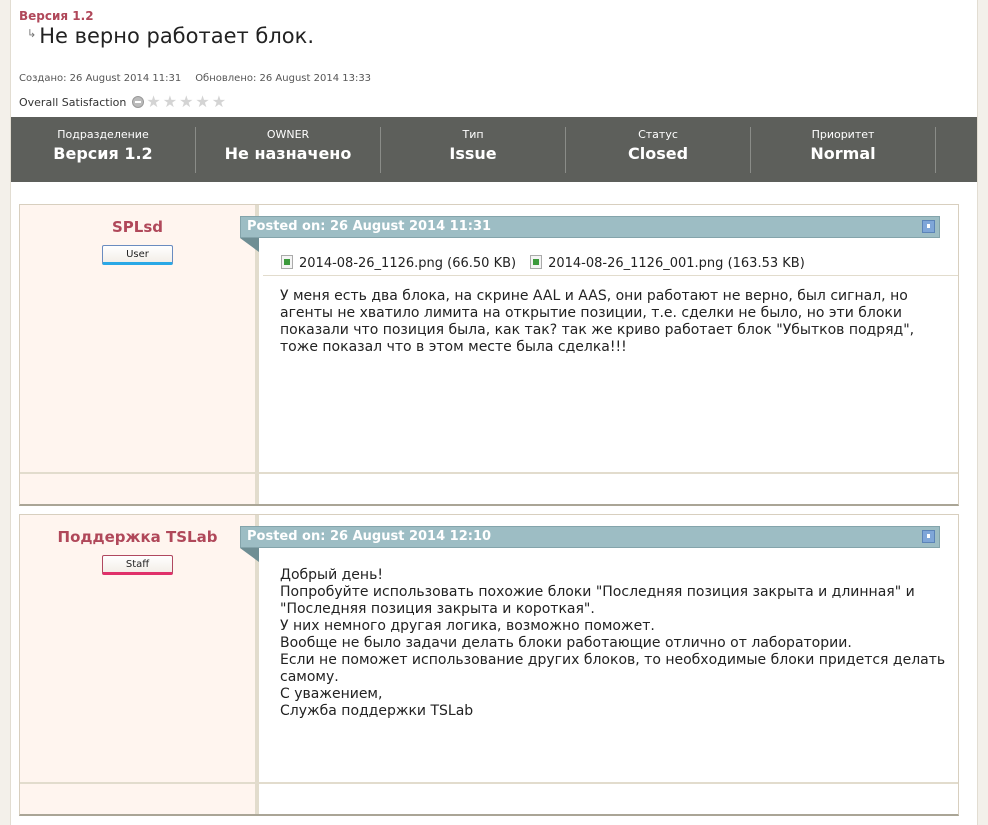 Image resolution: width=988 pixels, height=825 pixels. I want to click on field-label: Приоритет, so click(843, 134).